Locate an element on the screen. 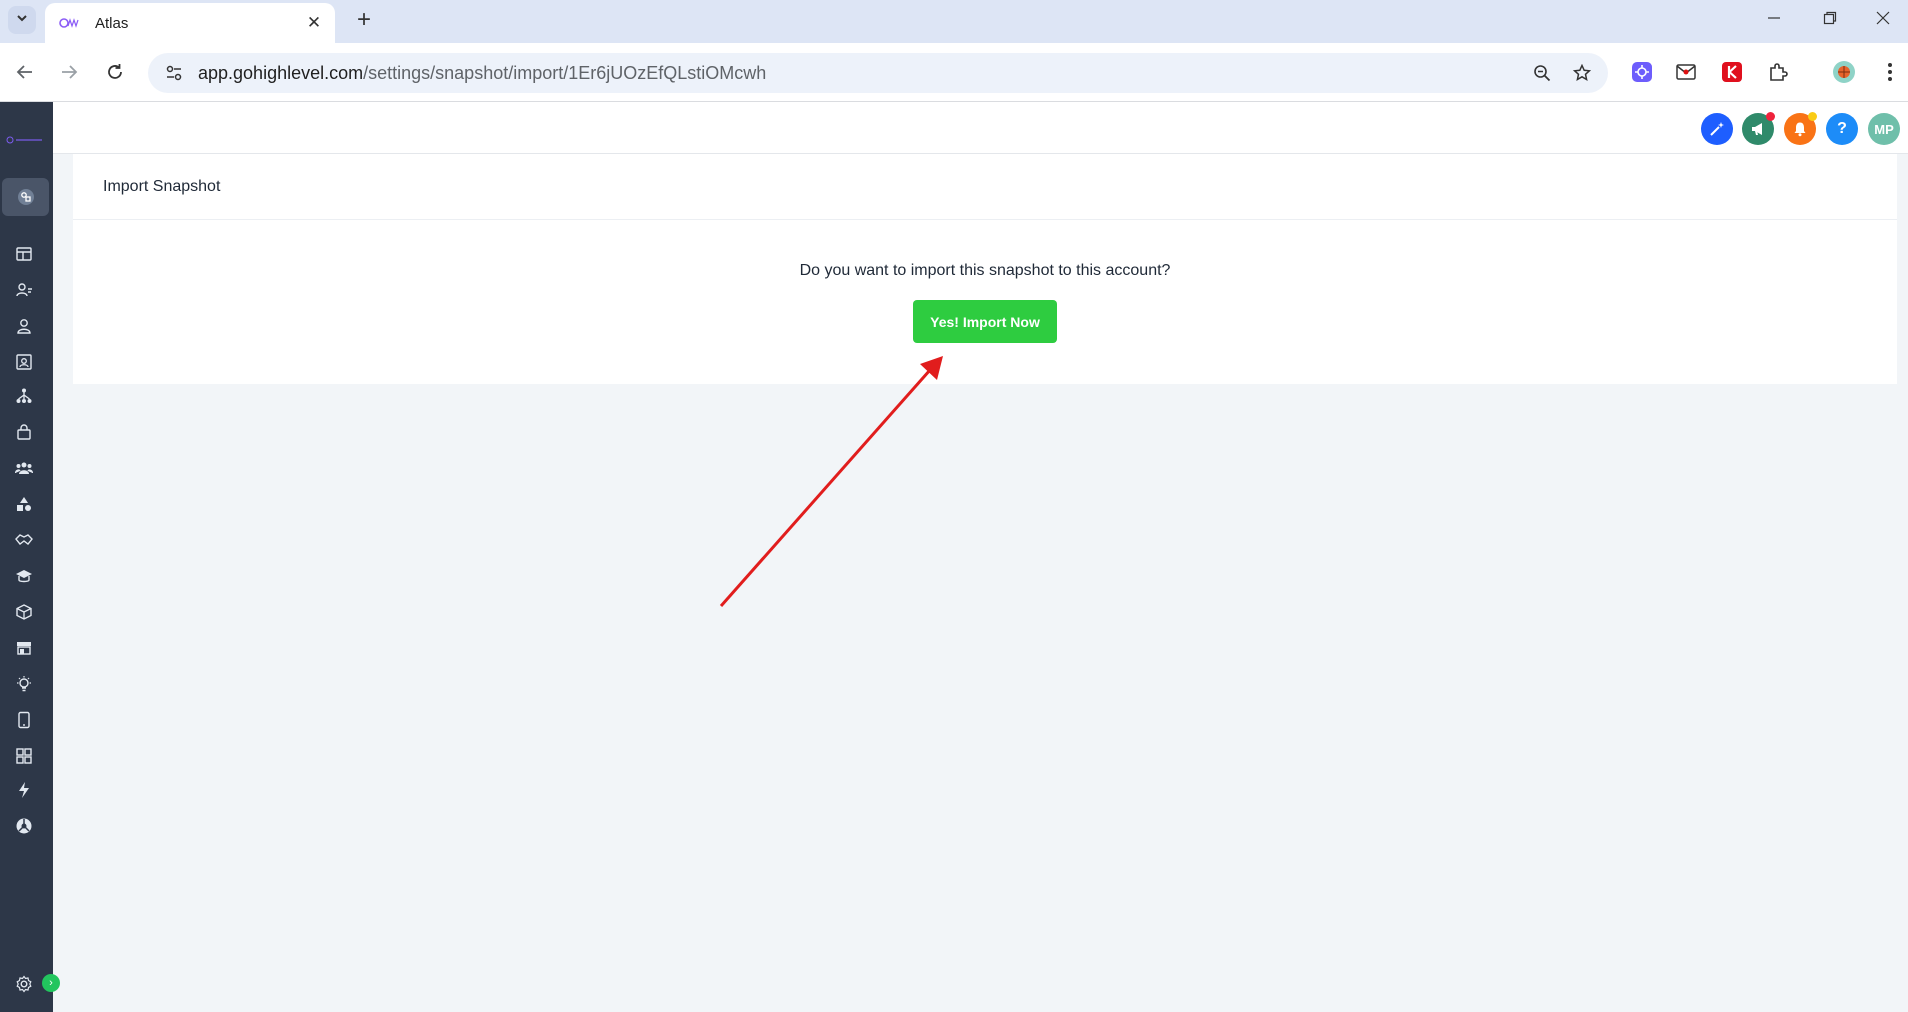  settings-icon is located at coordinates (24, 984).